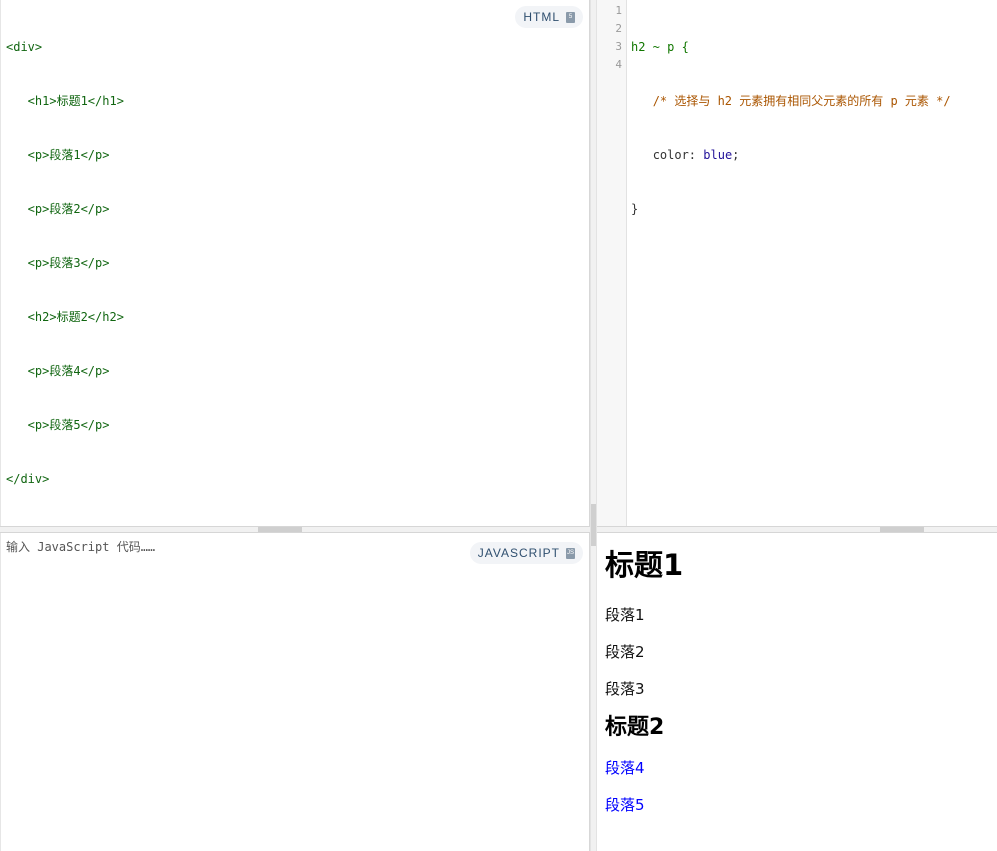 The height and width of the screenshot is (851, 997). Describe the element at coordinates (625, 615) in the screenshot. I see `result-paragraph-1: 段落1` at that location.